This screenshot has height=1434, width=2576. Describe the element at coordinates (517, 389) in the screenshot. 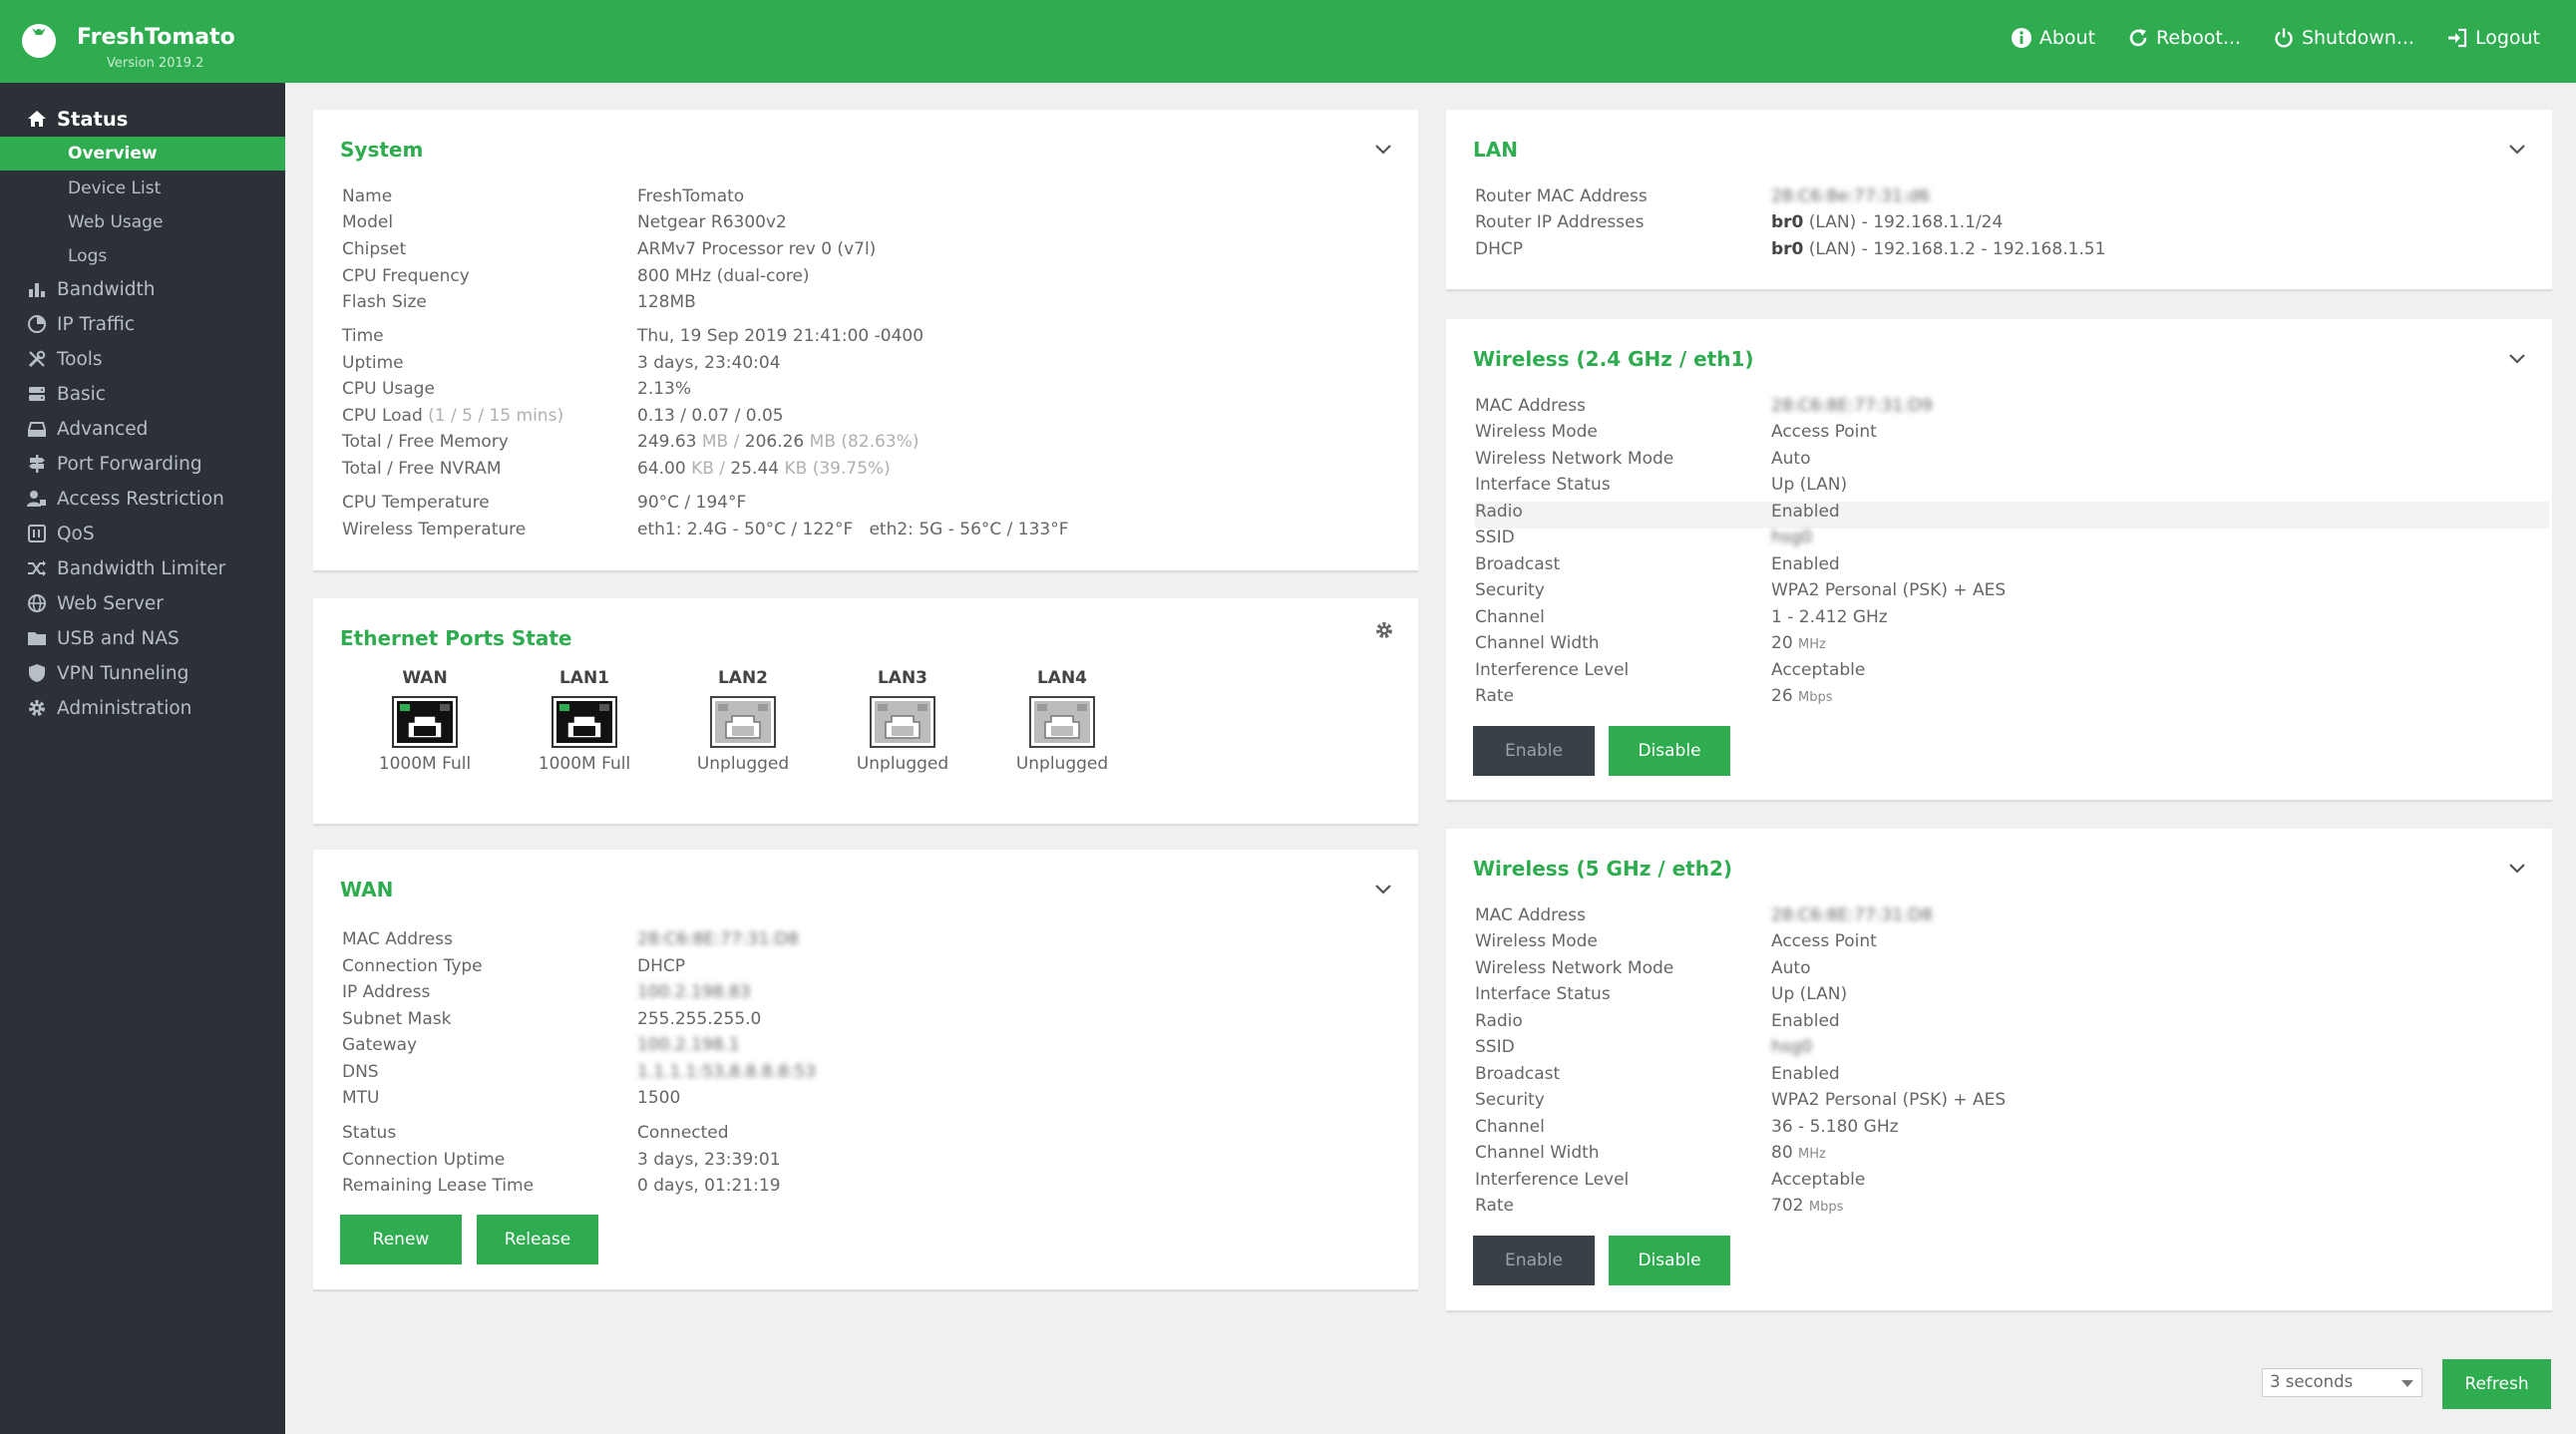

I see `system-row: CPU Usage 2.13%` at that location.